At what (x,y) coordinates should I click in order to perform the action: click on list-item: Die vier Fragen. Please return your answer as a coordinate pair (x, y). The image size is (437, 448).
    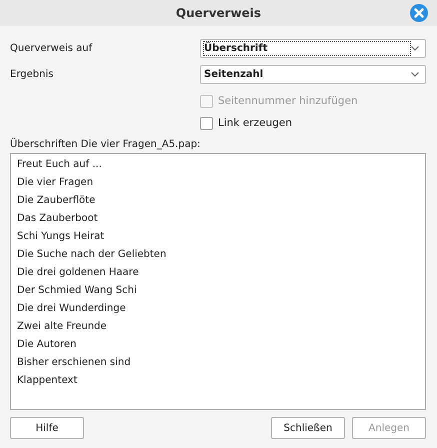
    Looking at the image, I should click on (218, 186).